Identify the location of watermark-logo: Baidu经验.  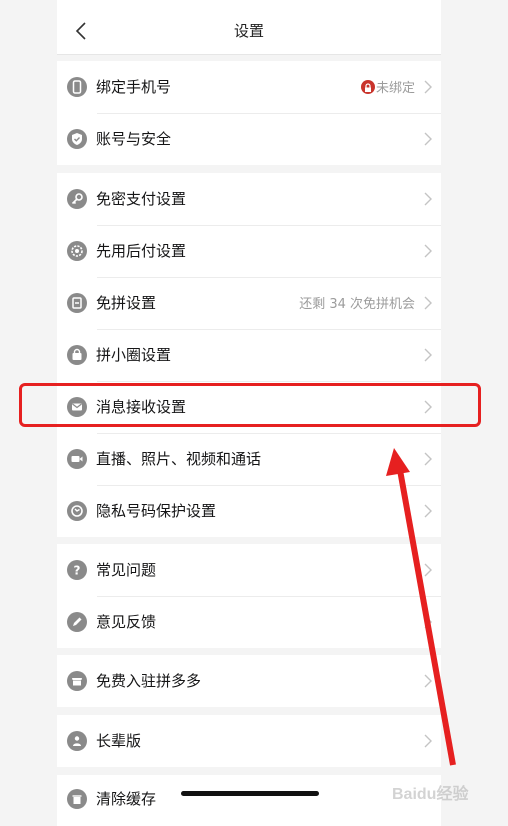
(443, 792).